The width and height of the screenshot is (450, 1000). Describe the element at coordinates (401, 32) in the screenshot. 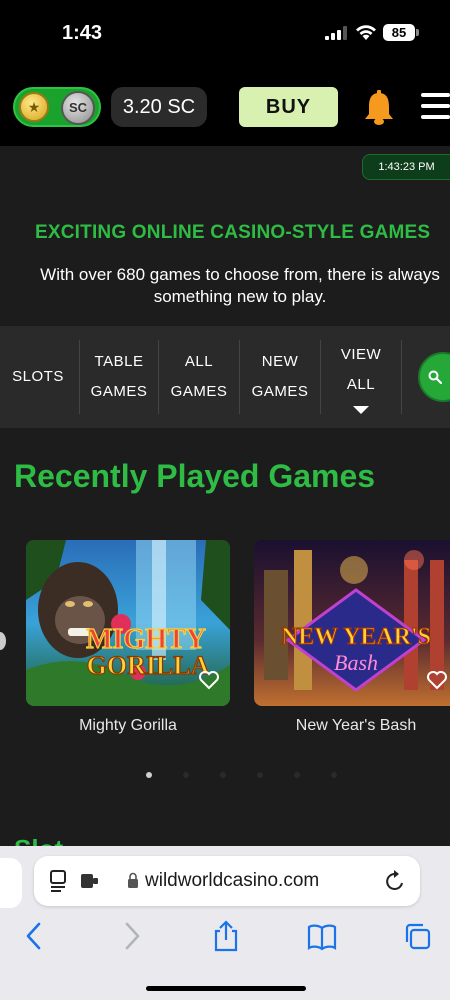

I see `battery-indicator: 85` at that location.